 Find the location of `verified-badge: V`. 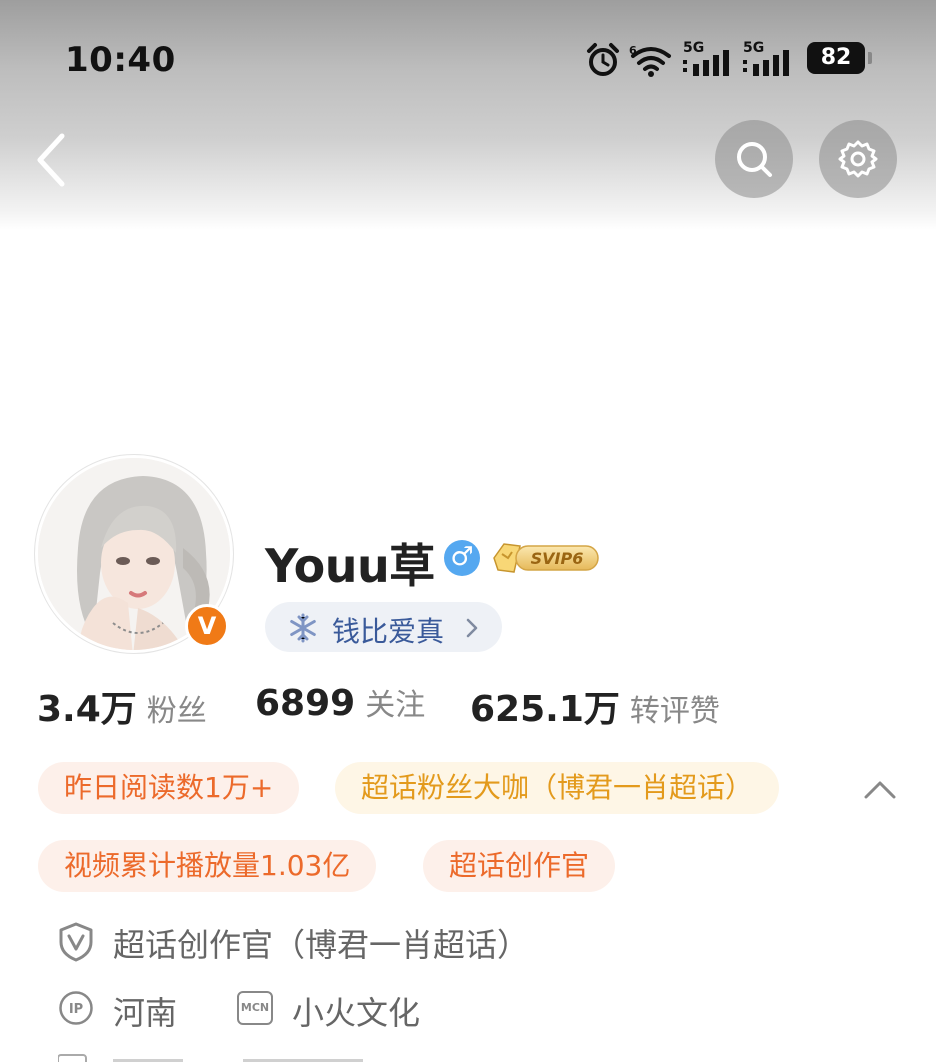

verified-badge: V is located at coordinates (207, 626).